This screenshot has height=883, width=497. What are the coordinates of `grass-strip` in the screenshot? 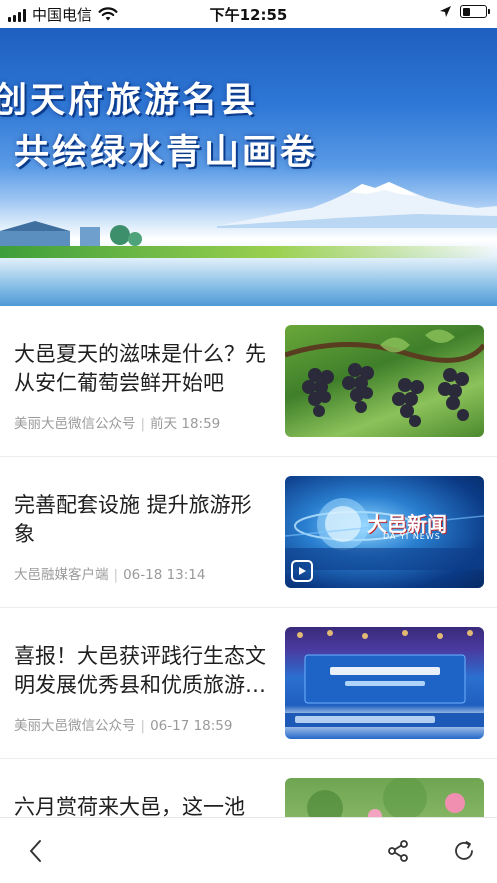 It's located at (248, 252).